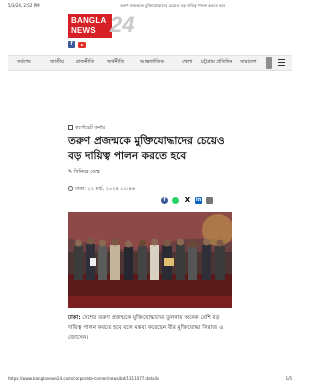 This screenshot has height=388, width=320. I want to click on article-byline: ✎ সিনিয়র ডেস্ক, so click(84, 173).